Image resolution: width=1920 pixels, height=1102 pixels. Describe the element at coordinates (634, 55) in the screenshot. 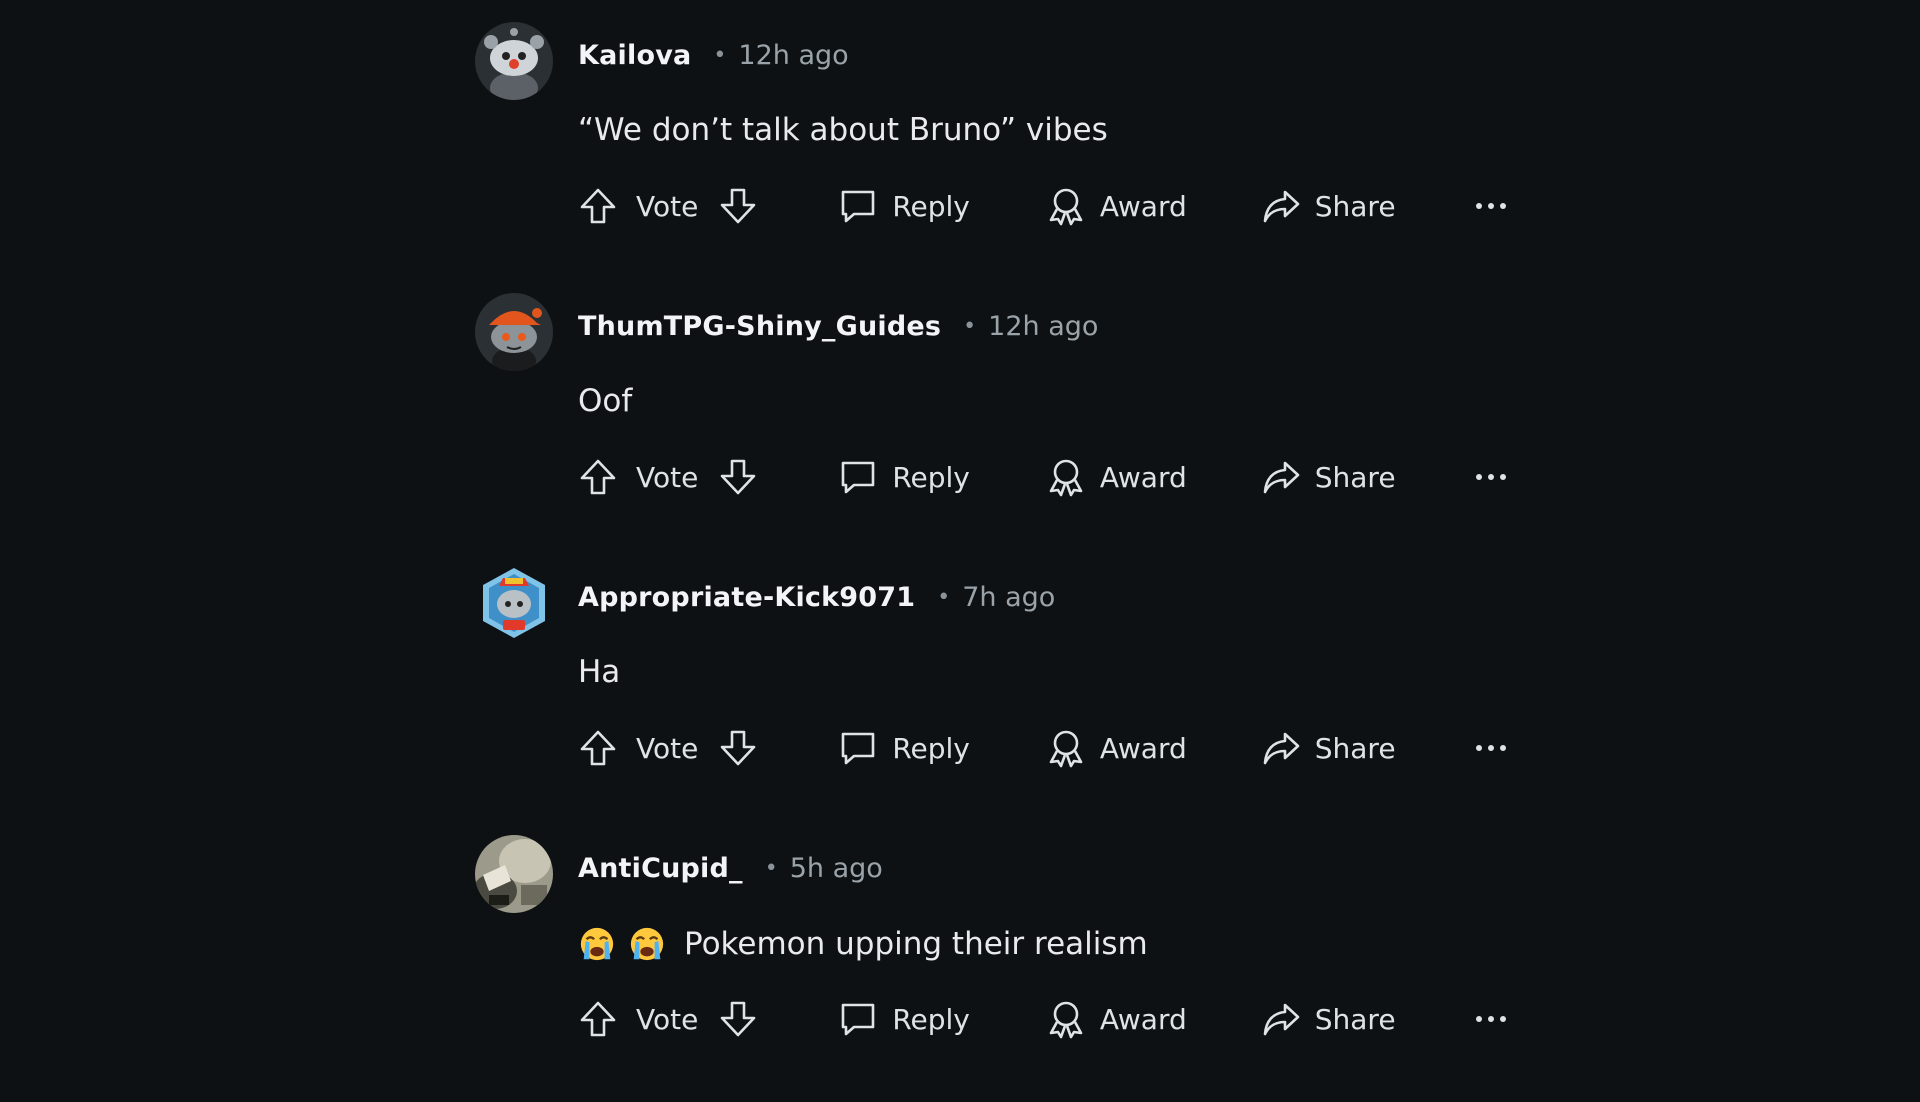

I see `username: Kailova` at that location.